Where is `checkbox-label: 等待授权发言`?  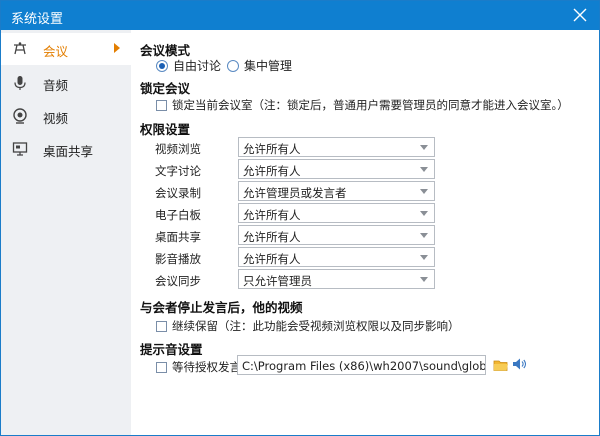
checkbox-label: 等待授权发言 is located at coordinates (206, 367).